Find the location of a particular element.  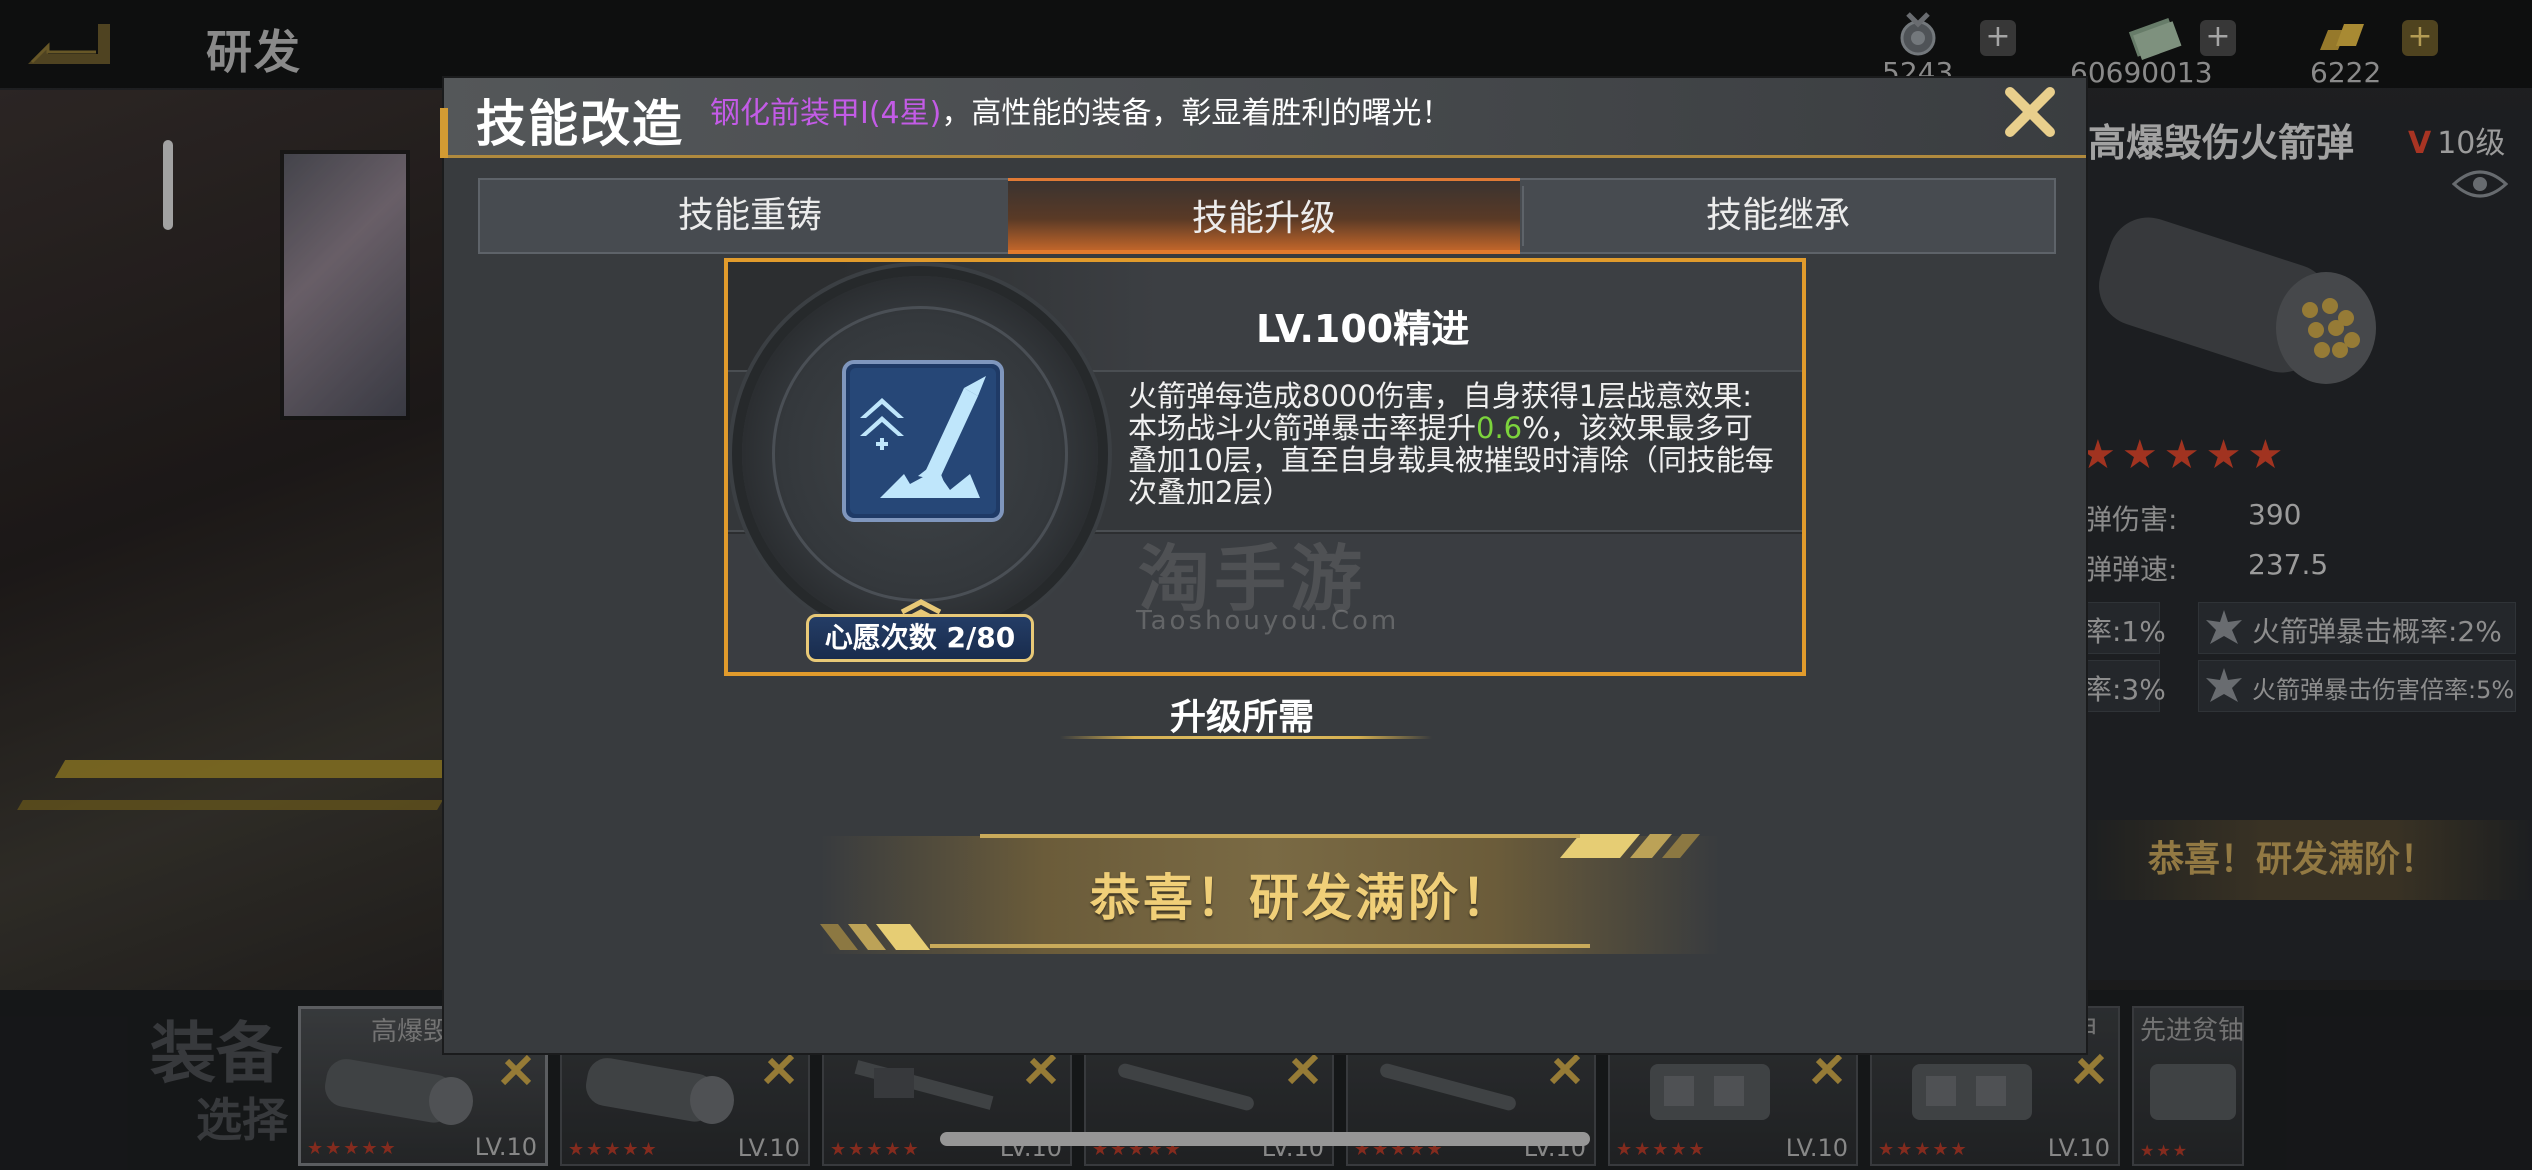

requirements-title: 升级所需 is located at coordinates (1242, 717).